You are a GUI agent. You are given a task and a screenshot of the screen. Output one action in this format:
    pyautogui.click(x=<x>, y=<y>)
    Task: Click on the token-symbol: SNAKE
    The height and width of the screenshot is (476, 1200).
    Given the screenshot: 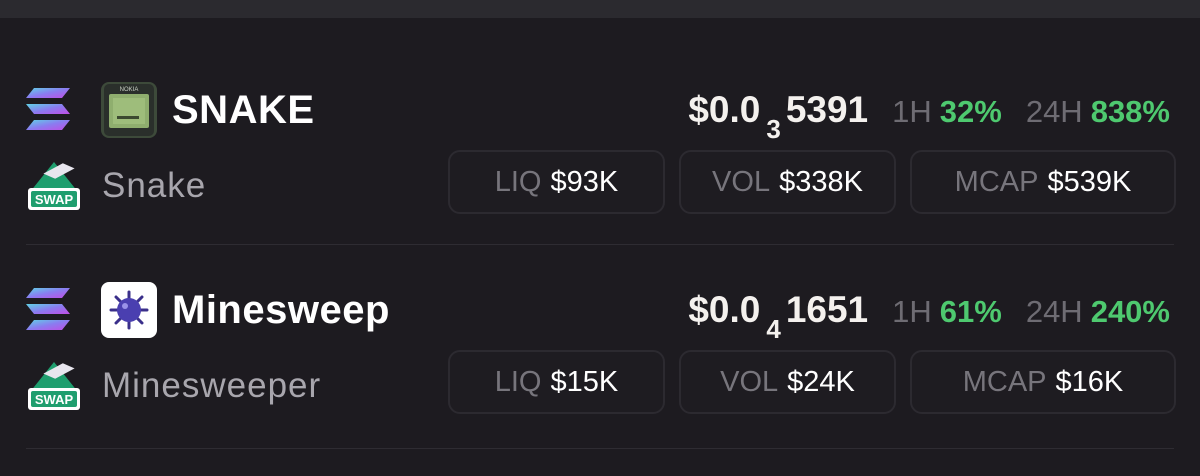 What is the action you would take?
    pyautogui.click(x=243, y=110)
    